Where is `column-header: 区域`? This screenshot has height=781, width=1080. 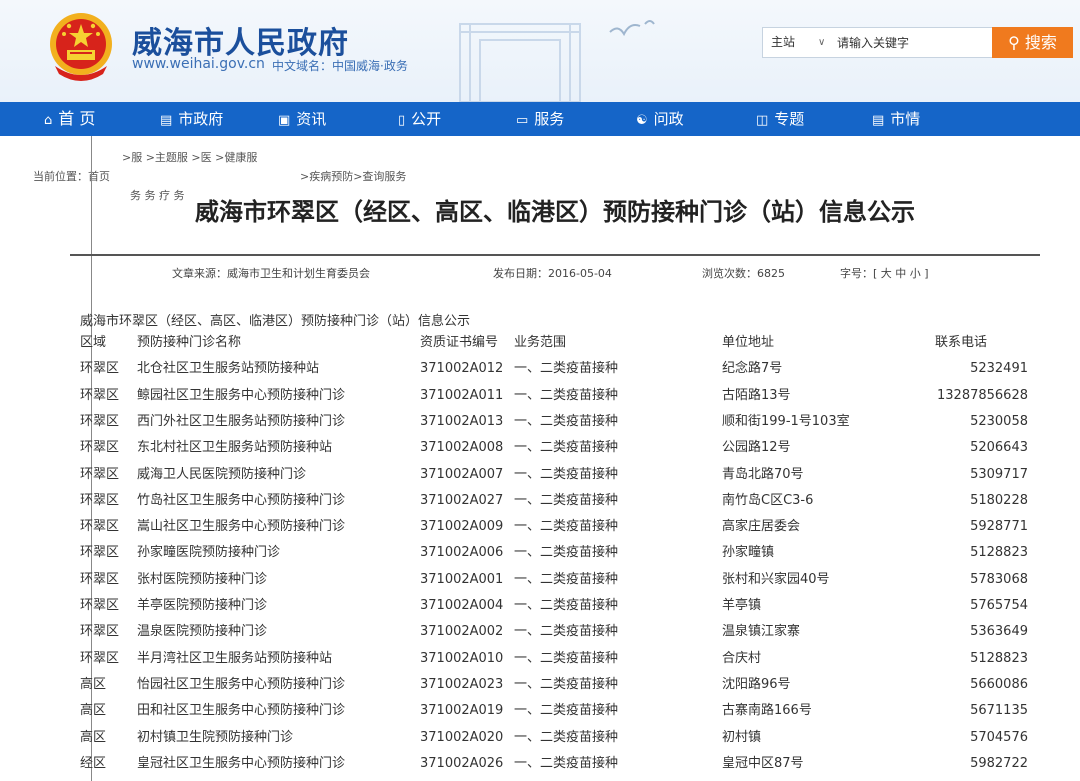 column-header: 区域 is located at coordinates (93, 342).